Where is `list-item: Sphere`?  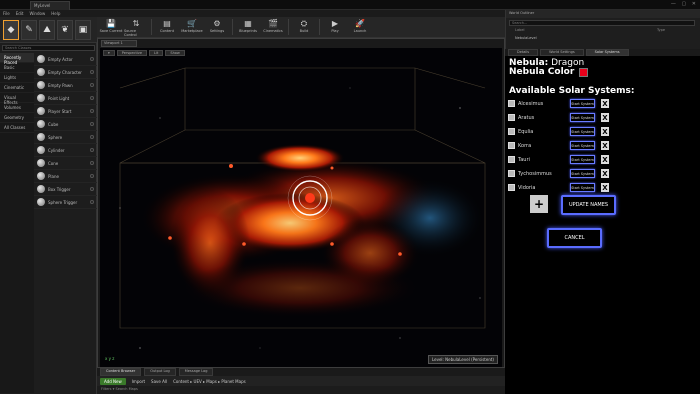
list-item: Sphere is located at coordinates (65, 137).